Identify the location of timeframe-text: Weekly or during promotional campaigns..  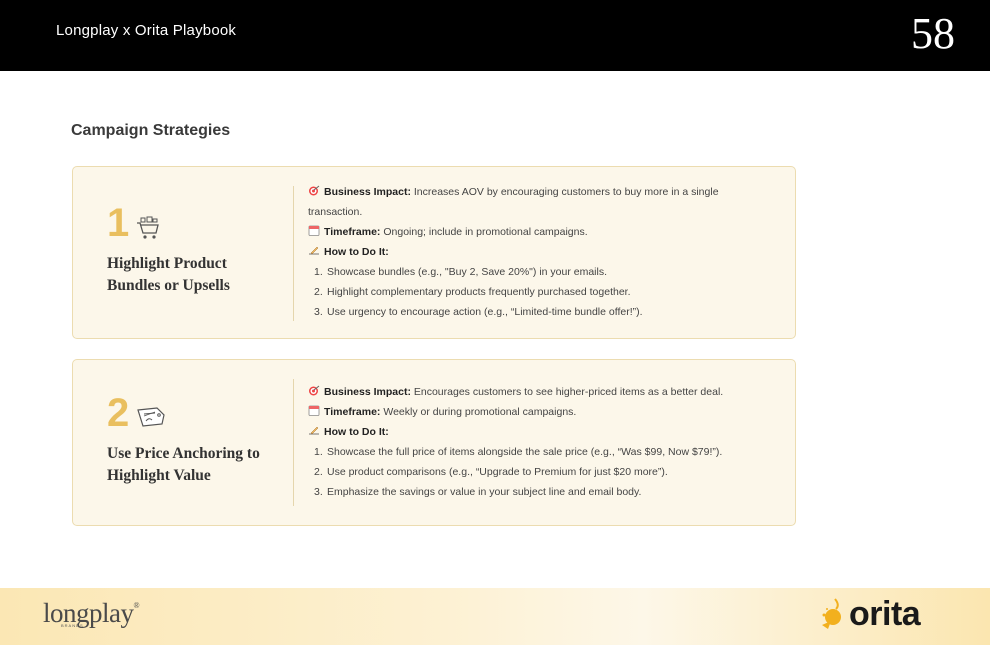
(480, 412).